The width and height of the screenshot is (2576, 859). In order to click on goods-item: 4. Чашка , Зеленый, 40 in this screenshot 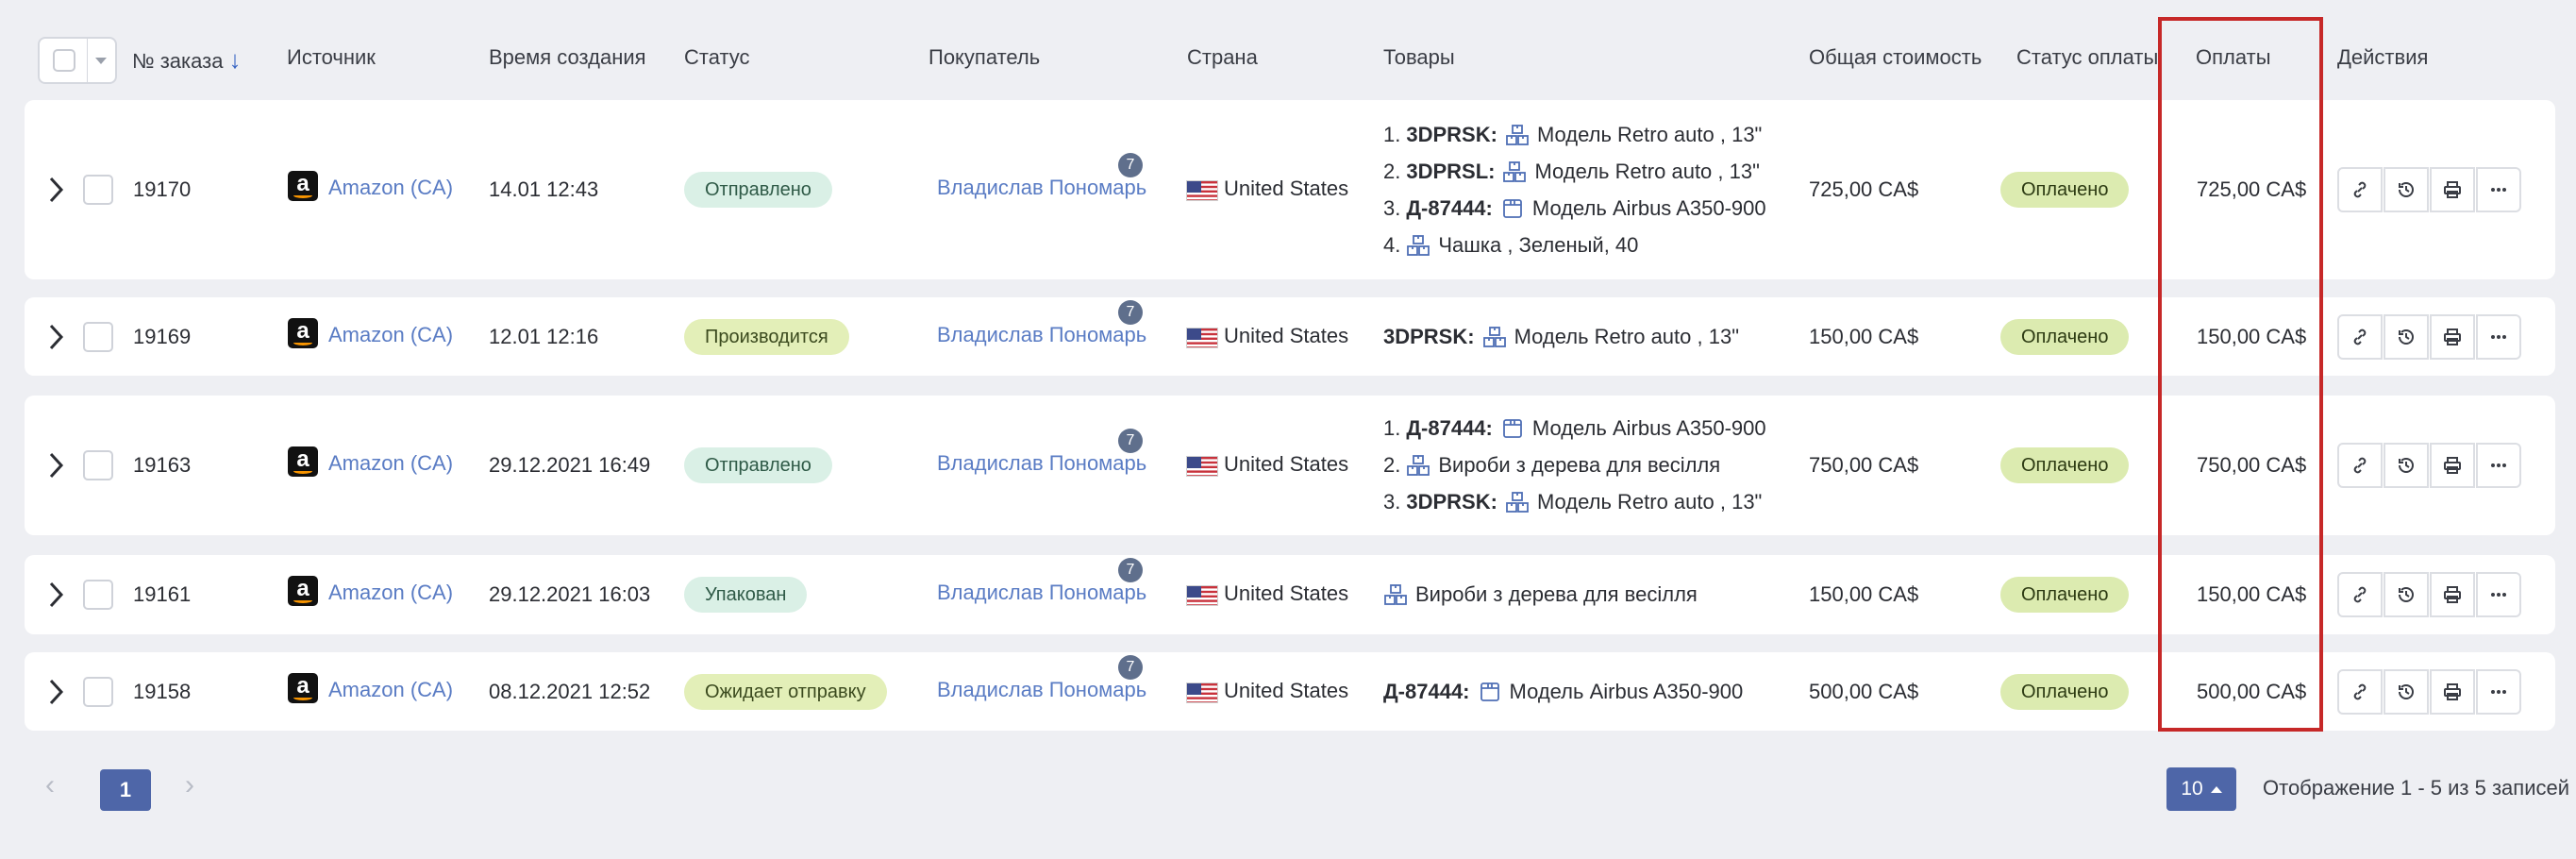, I will do `click(1510, 246)`.